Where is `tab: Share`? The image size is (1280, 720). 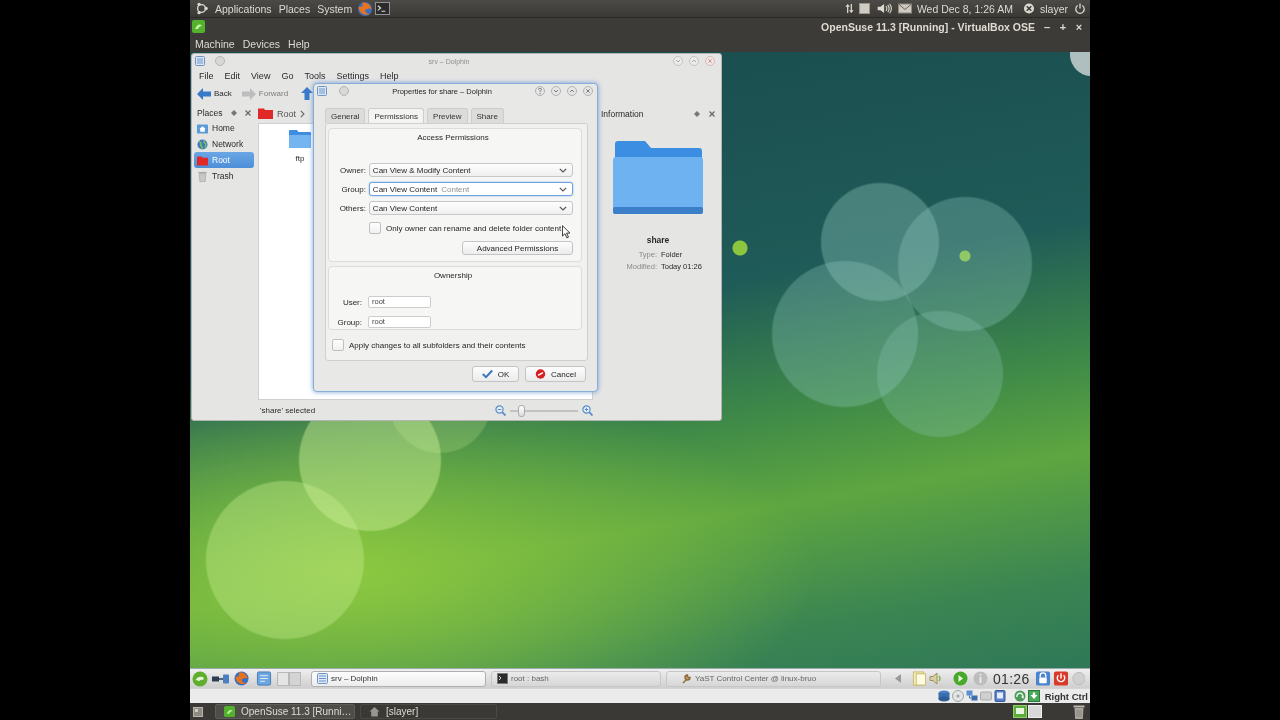 tab: Share is located at coordinates (487, 115).